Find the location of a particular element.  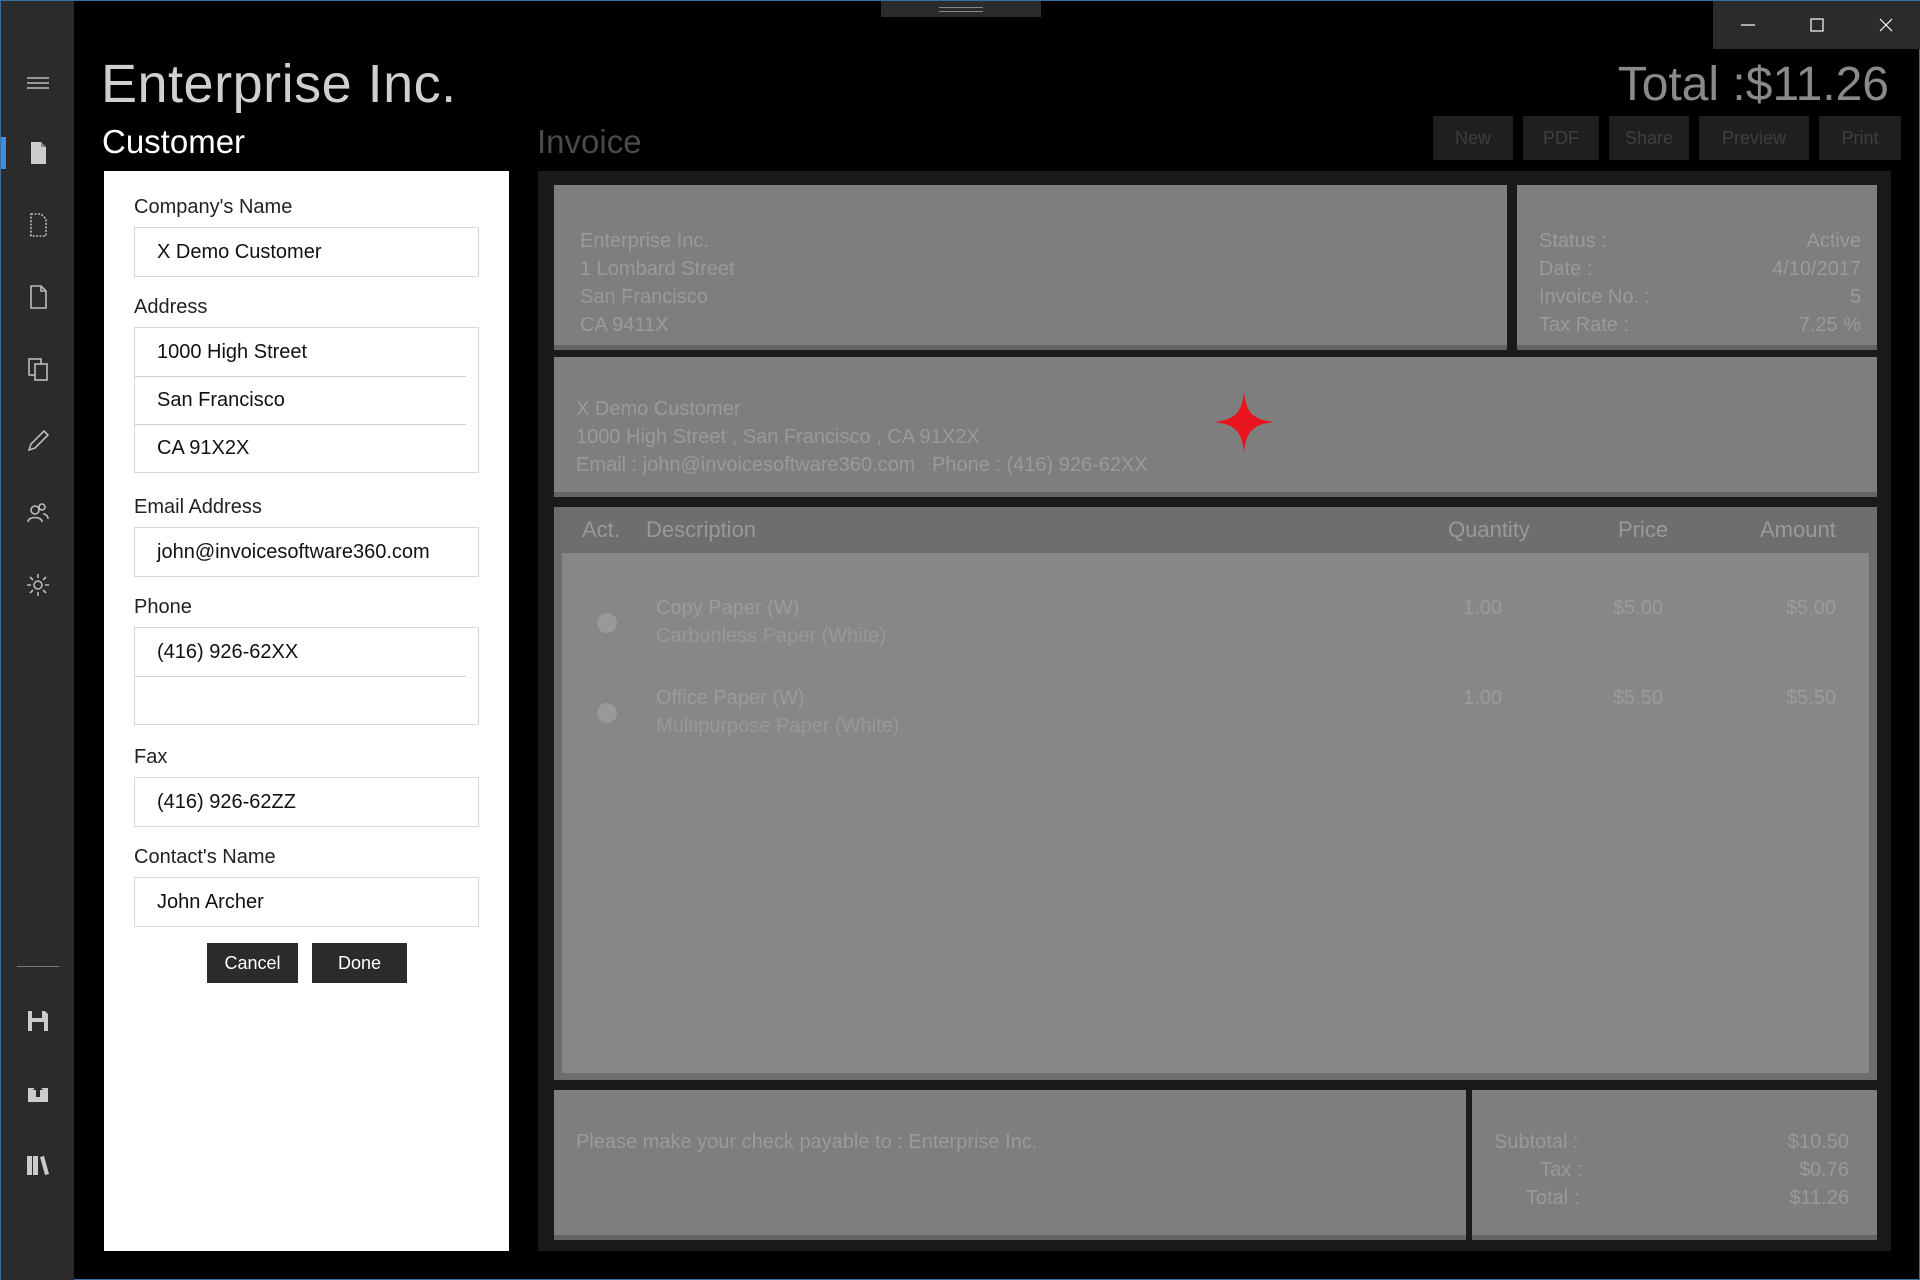

close-icon is located at coordinates (1885, 25).